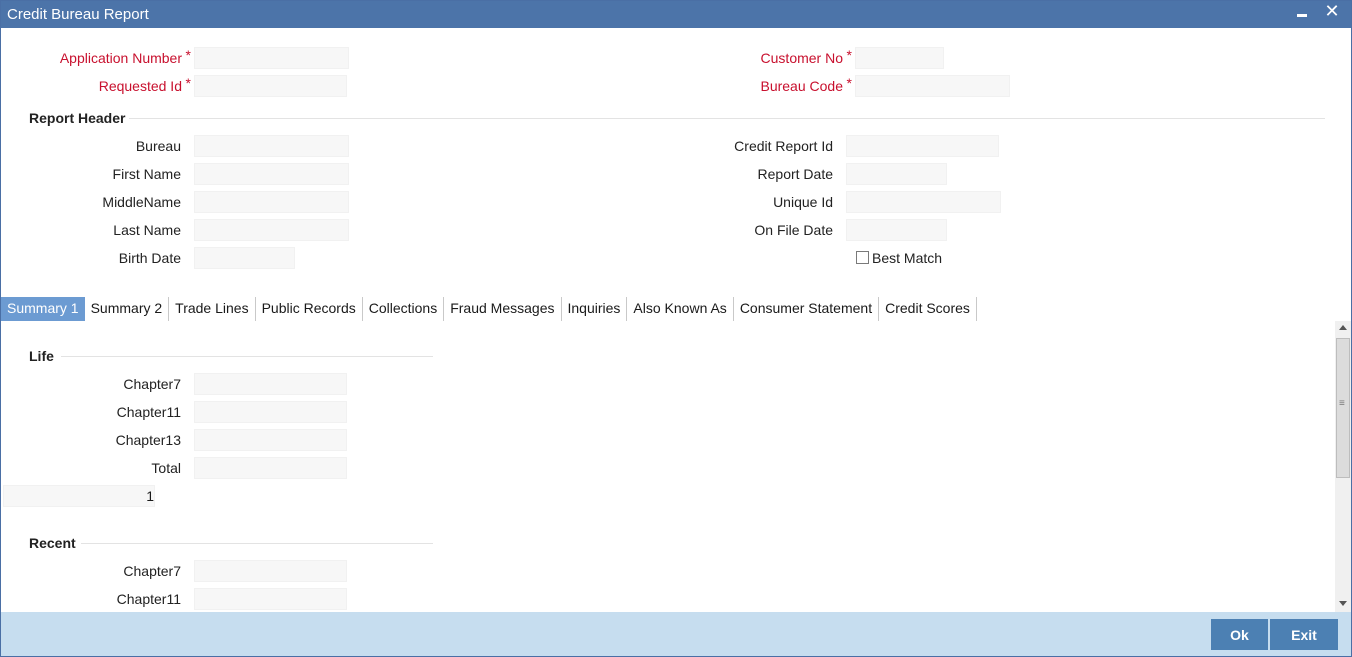 The image size is (1352, 657). I want to click on bureau-code-input, so click(932, 86).